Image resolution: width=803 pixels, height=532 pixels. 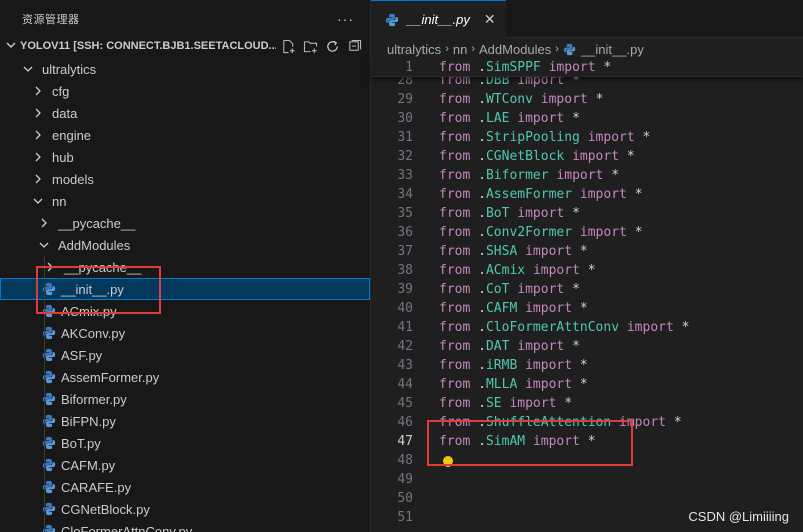 I want to click on tree-file-item: BiFPN.py, so click(x=185, y=421).